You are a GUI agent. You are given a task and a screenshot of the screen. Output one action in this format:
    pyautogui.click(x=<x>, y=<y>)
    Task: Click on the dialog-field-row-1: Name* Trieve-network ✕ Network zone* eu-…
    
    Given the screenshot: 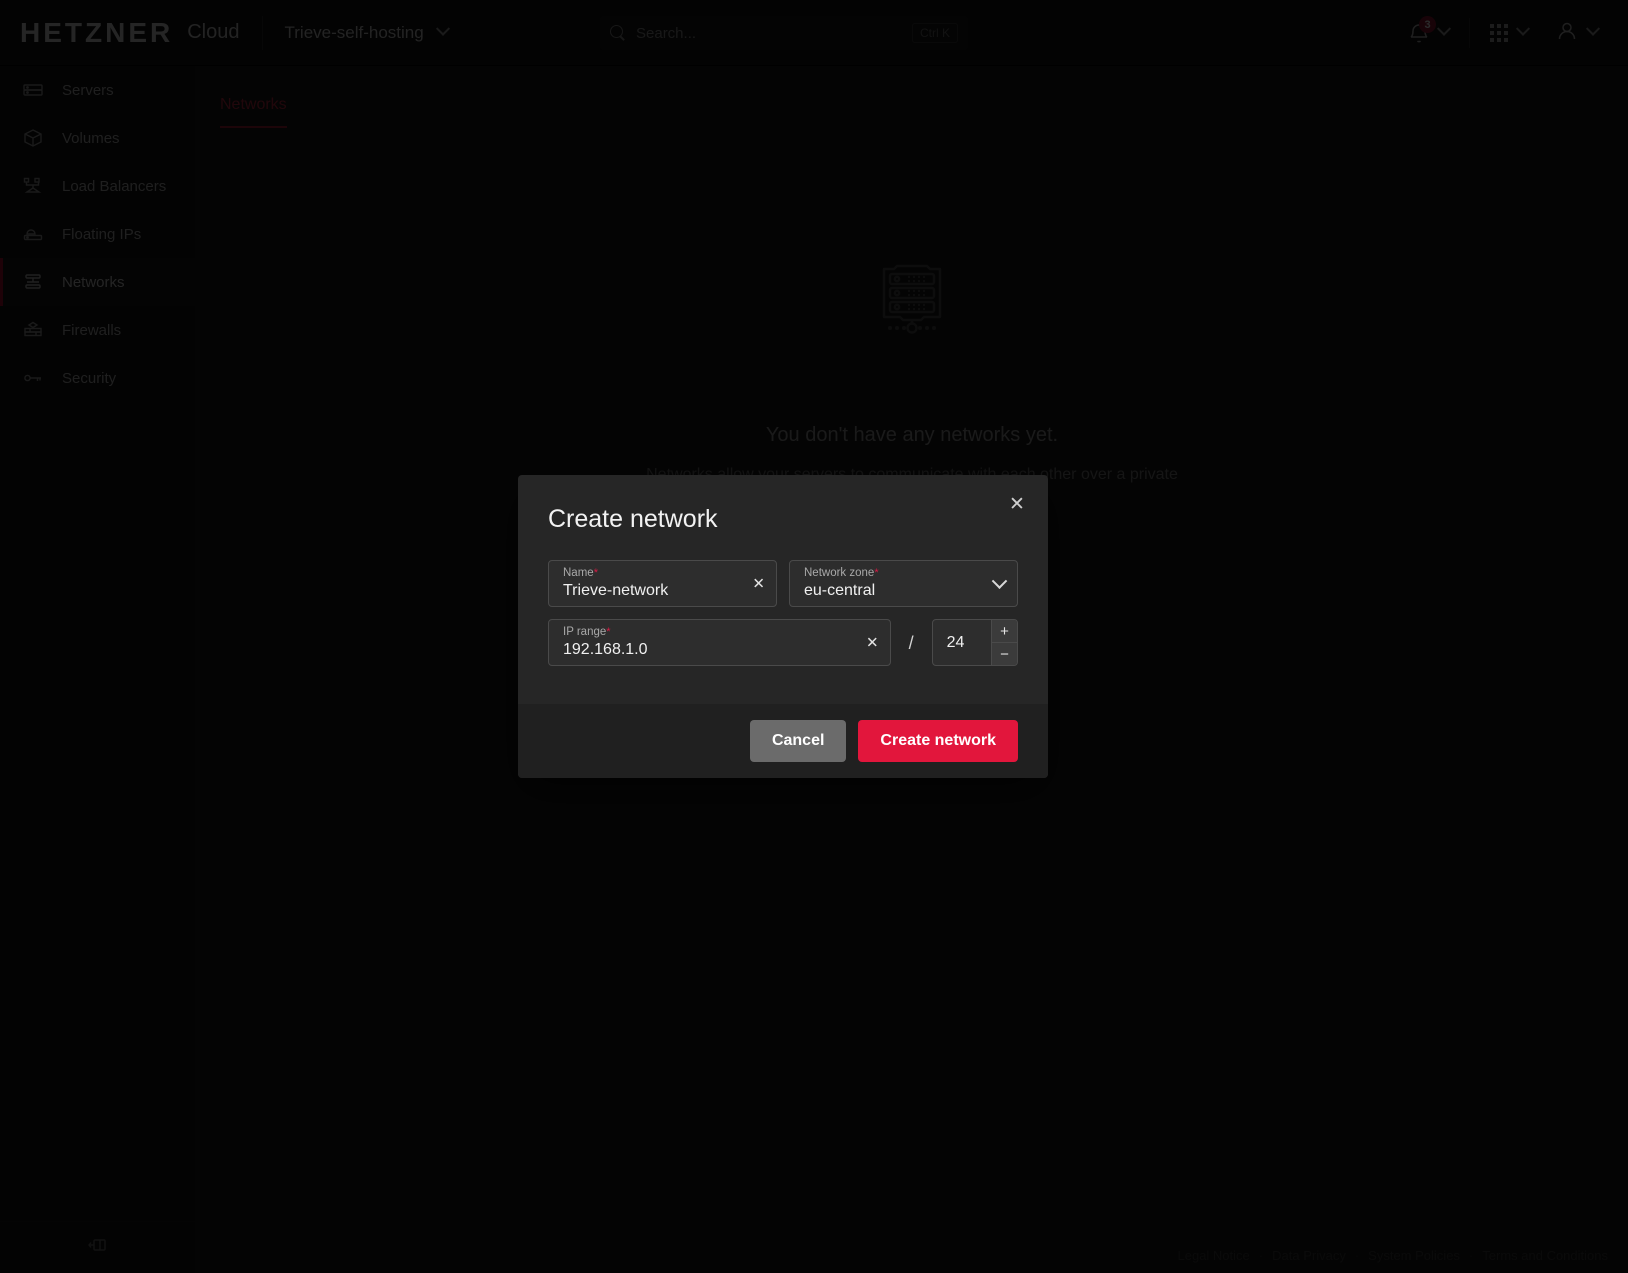 What is the action you would take?
    pyautogui.click(x=783, y=583)
    